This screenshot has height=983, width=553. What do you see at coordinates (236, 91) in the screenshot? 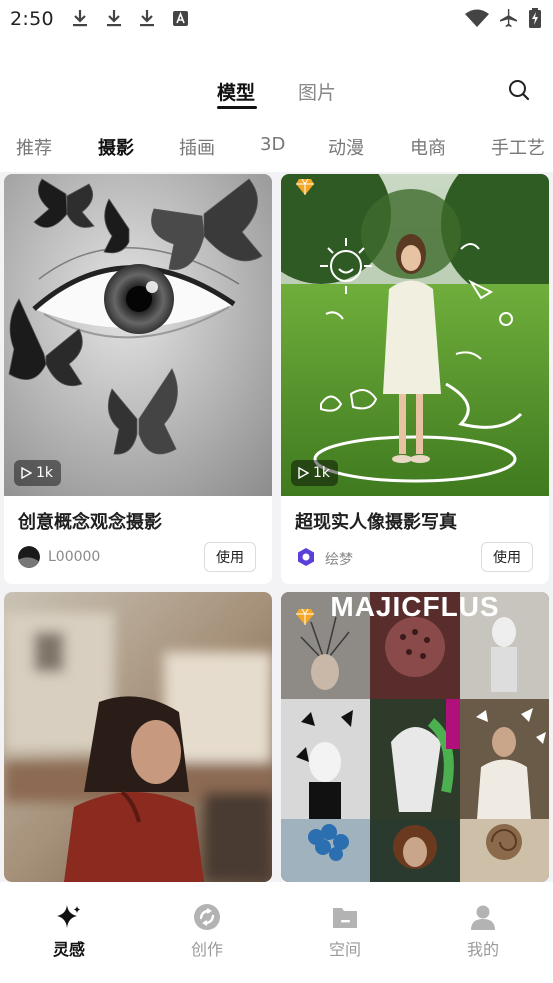
I see `tab-models: 模型` at bounding box center [236, 91].